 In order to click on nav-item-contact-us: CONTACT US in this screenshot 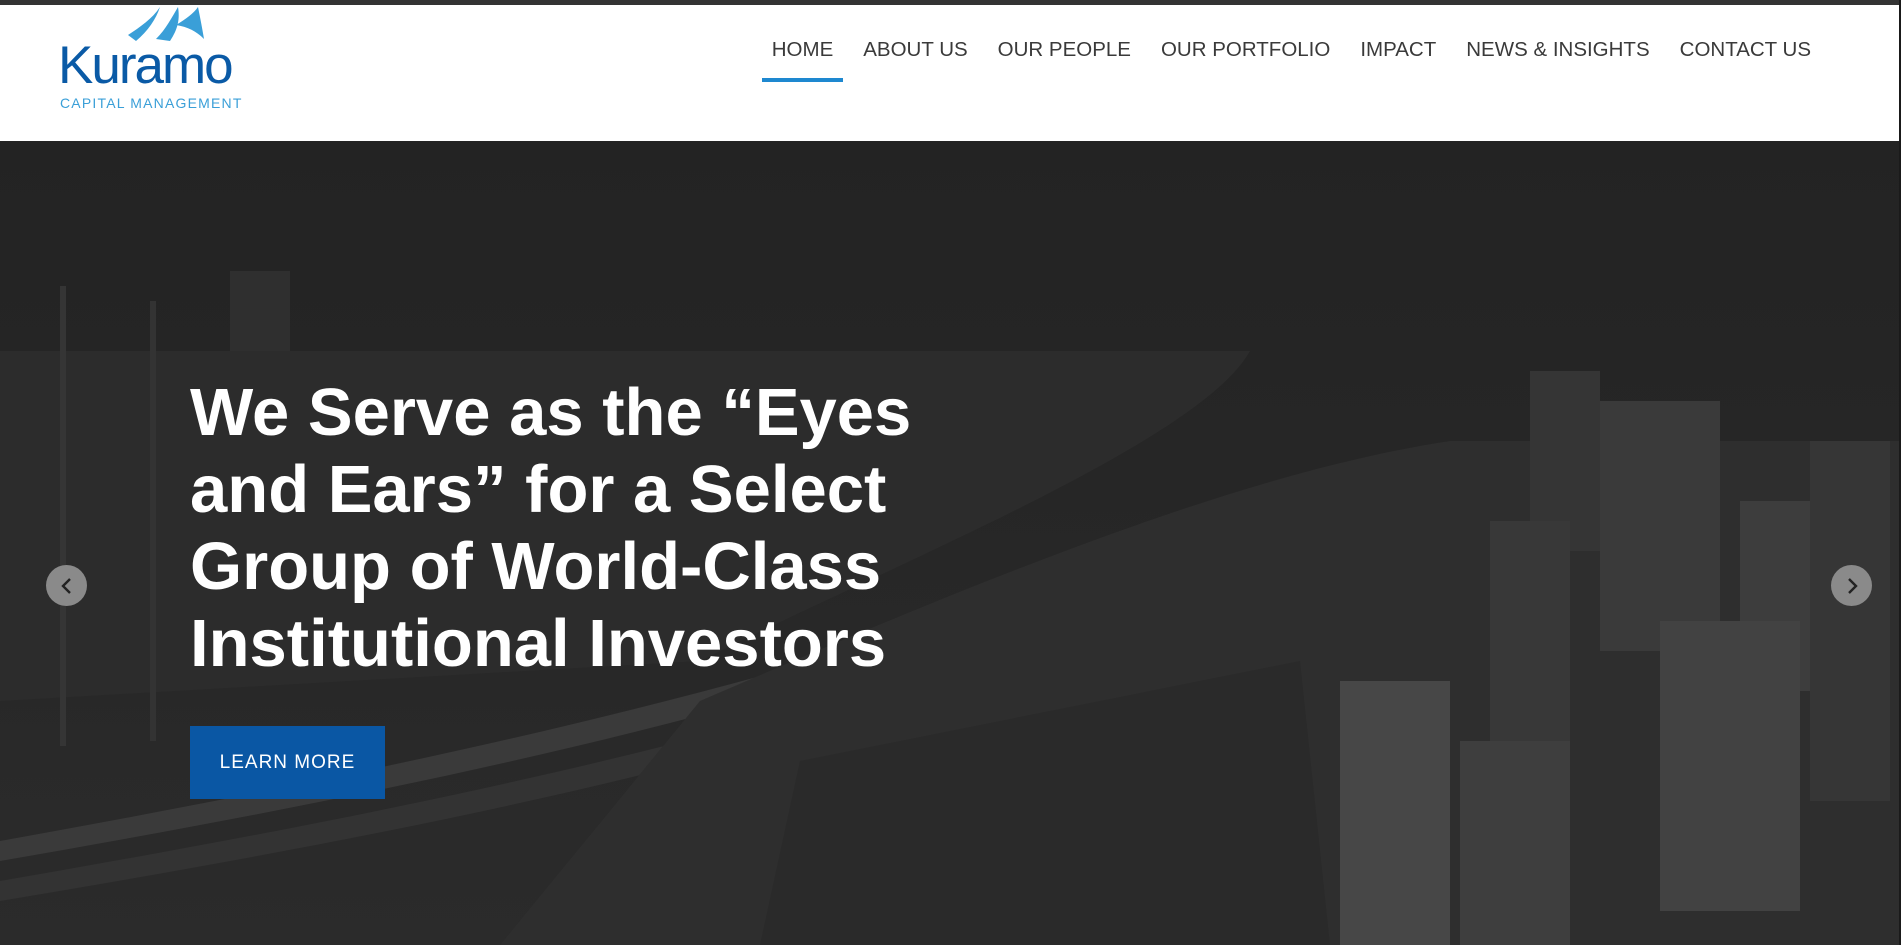, I will do `click(1745, 60)`.